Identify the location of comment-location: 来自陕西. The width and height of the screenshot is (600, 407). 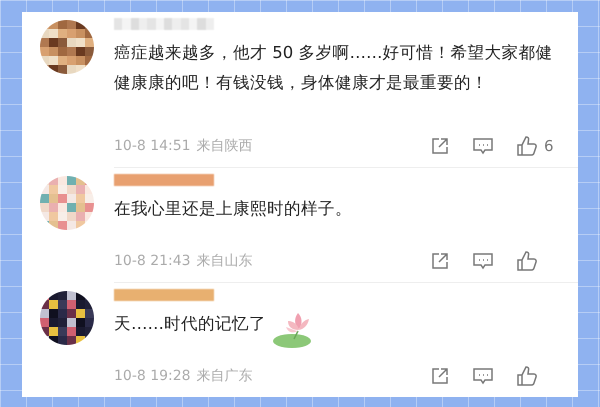
(224, 146).